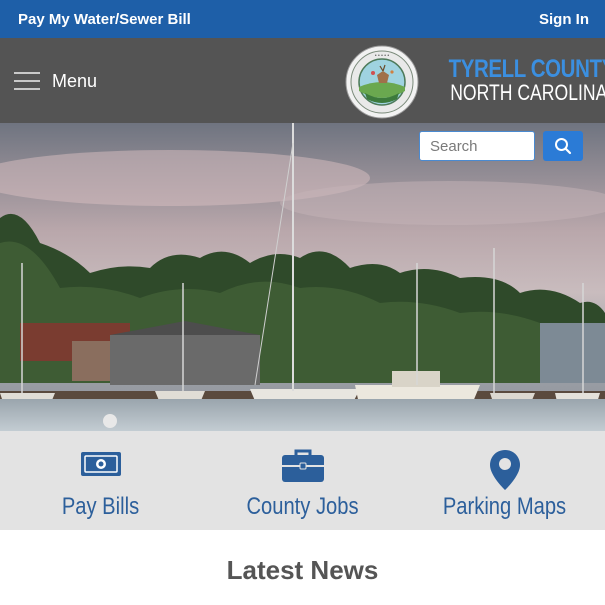 The width and height of the screenshot is (605, 605). I want to click on menu-label: Menu, so click(75, 80).